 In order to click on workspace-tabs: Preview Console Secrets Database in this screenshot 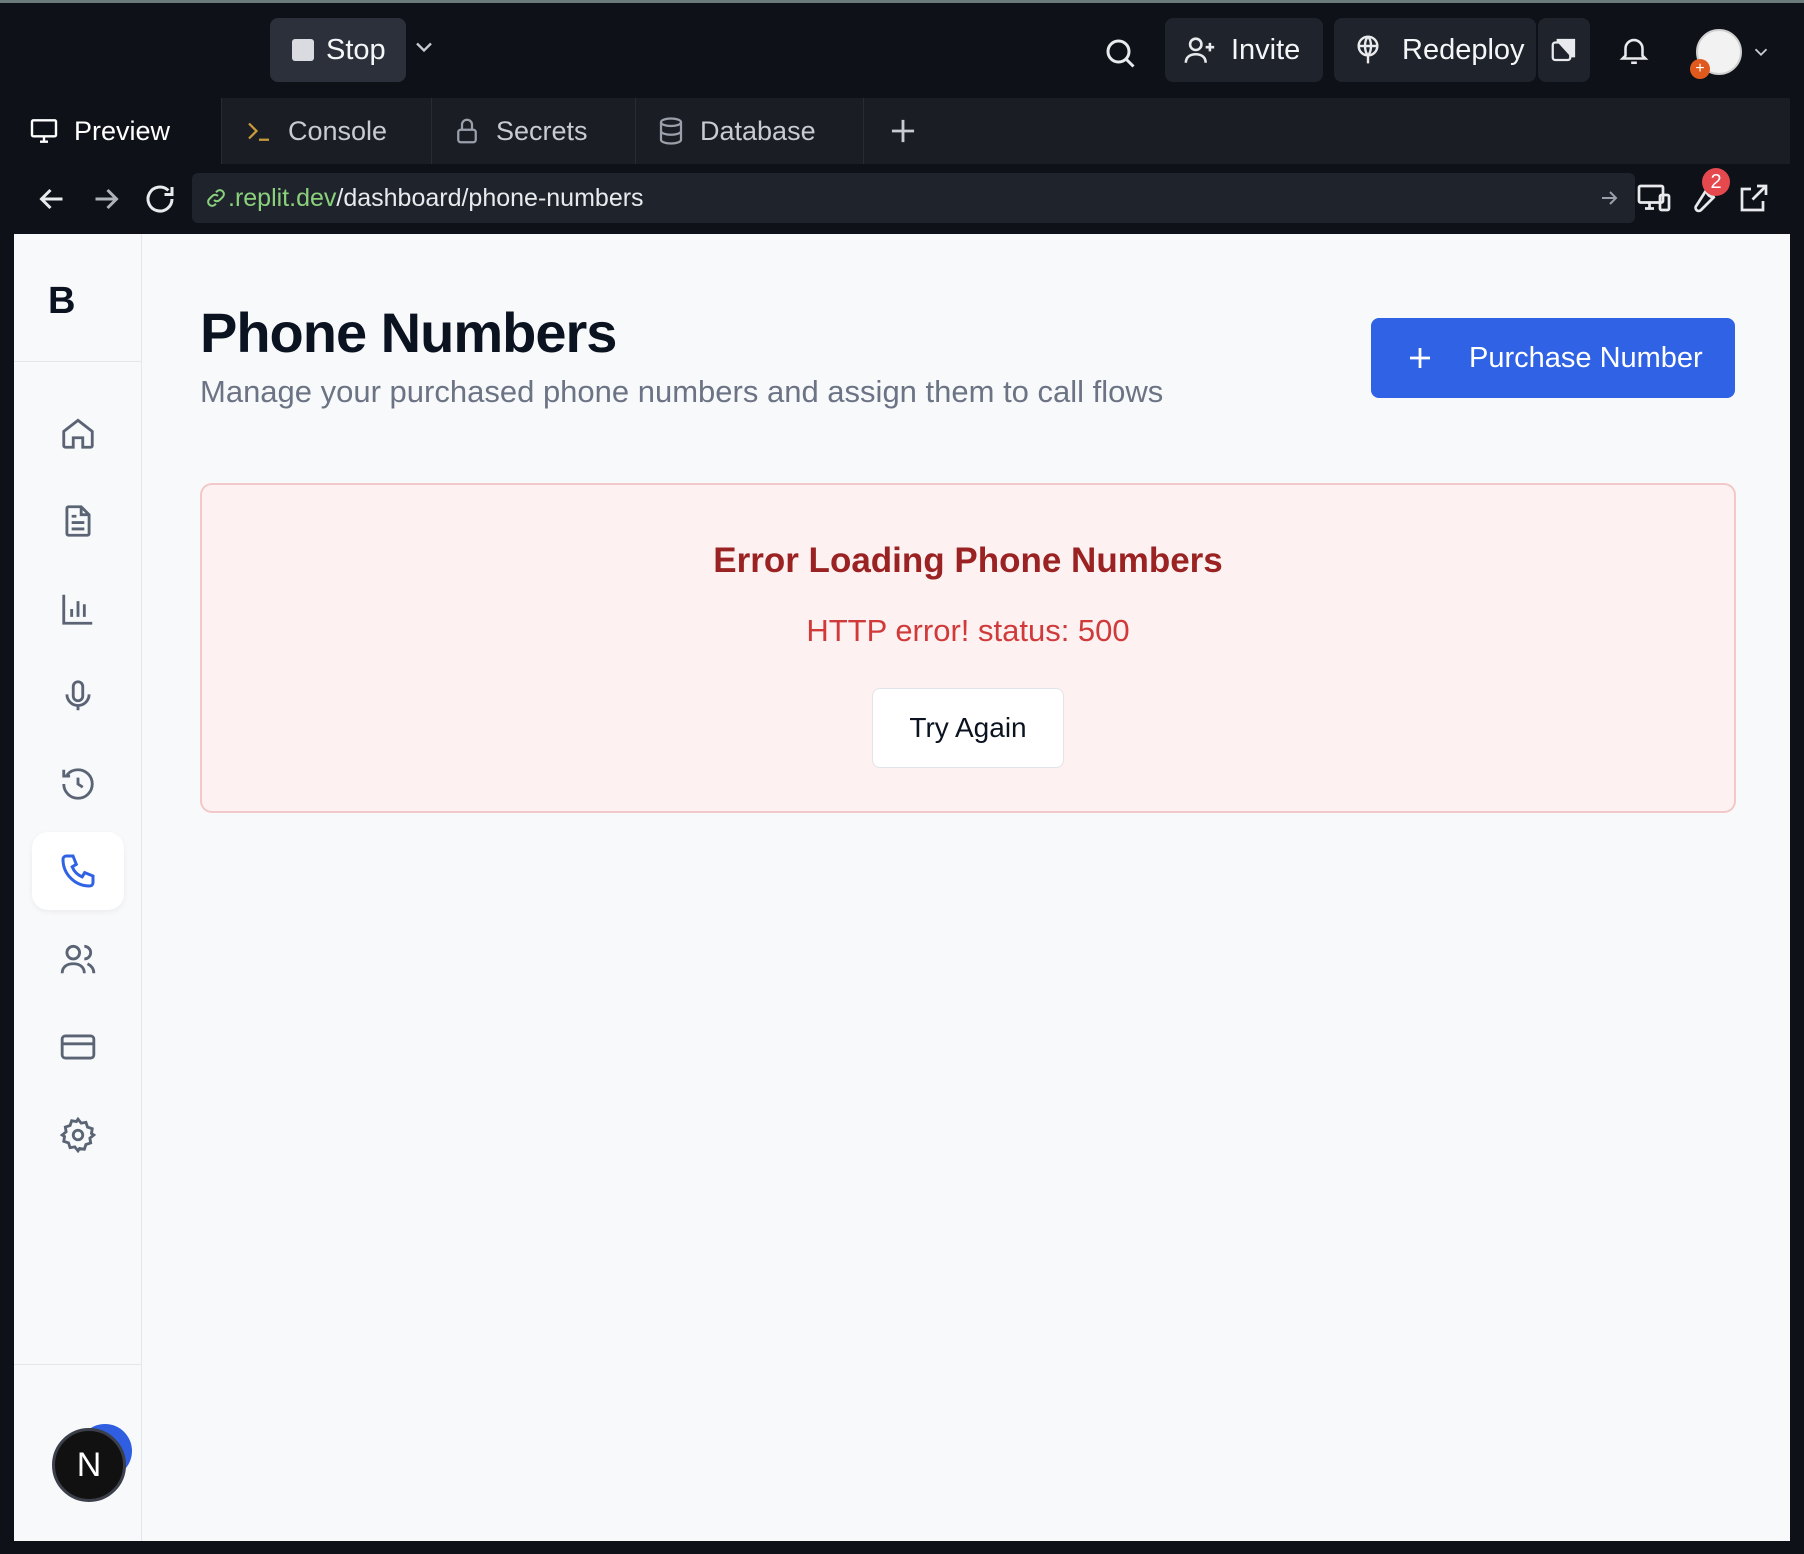, I will do `click(902, 131)`.